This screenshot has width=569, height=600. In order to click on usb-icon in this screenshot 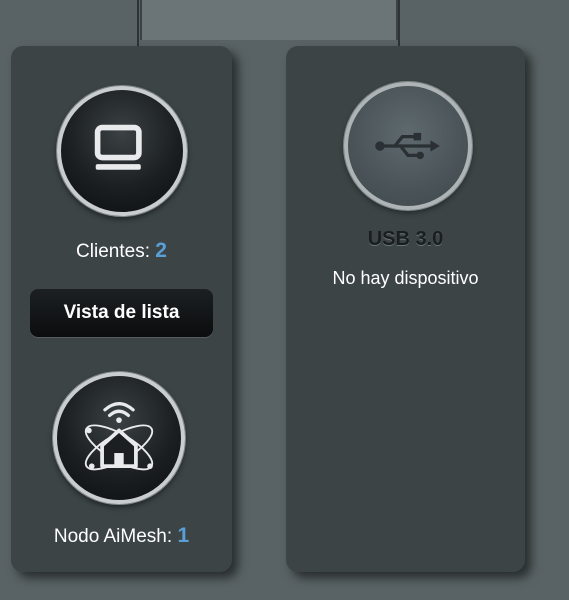, I will do `click(407, 146)`.